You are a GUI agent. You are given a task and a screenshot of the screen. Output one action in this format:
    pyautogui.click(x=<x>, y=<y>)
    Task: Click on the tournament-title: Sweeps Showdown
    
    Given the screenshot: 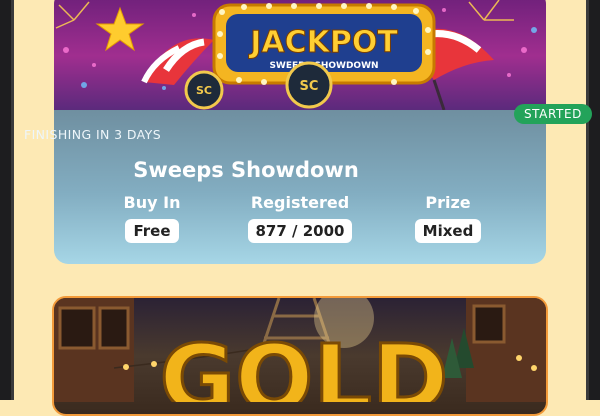 What is the action you would take?
    pyautogui.click(x=246, y=170)
    